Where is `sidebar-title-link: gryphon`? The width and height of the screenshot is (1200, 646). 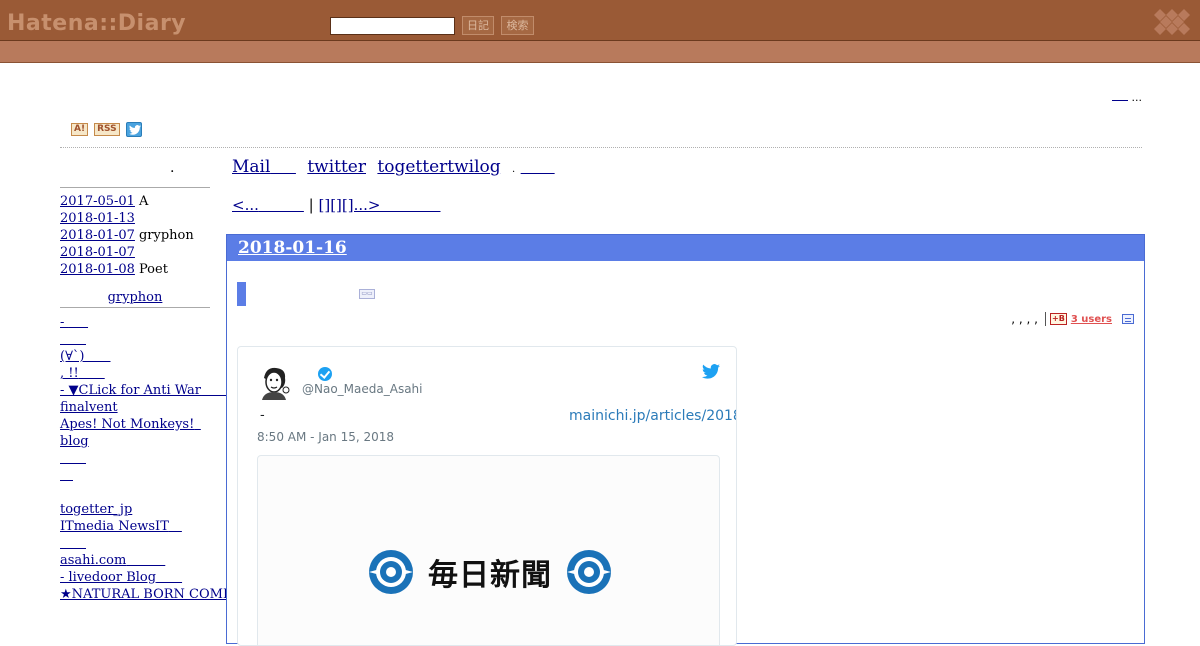 sidebar-title-link: gryphon is located at coordinates (135, 297).